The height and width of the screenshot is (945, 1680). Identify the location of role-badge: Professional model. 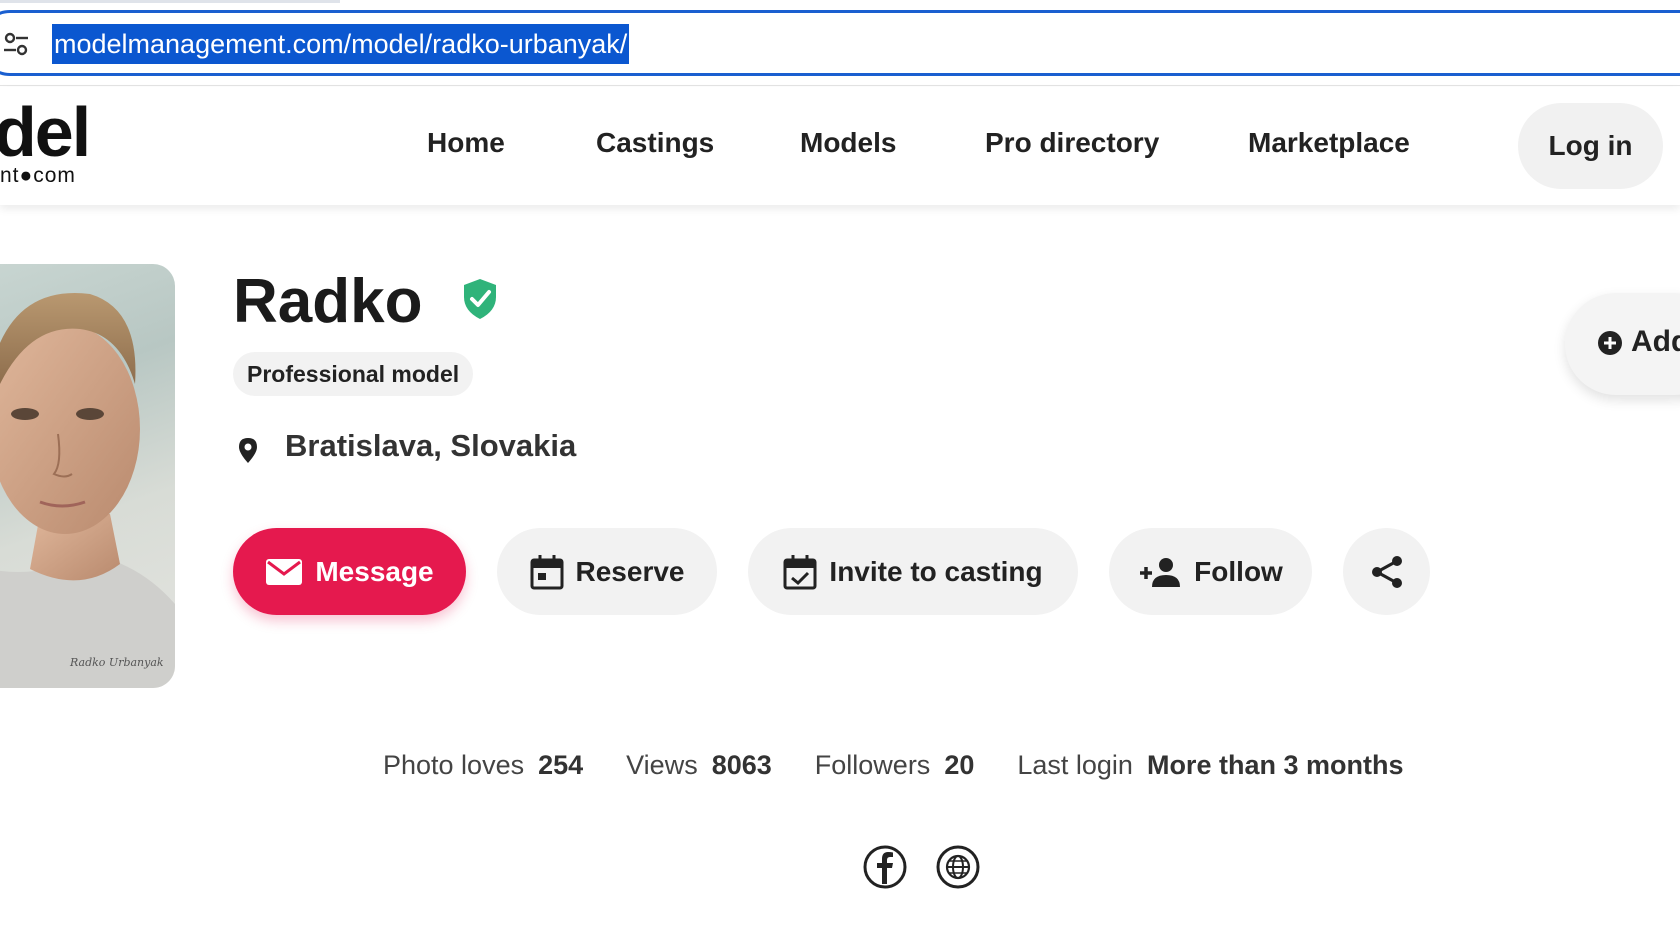
(353, 374).